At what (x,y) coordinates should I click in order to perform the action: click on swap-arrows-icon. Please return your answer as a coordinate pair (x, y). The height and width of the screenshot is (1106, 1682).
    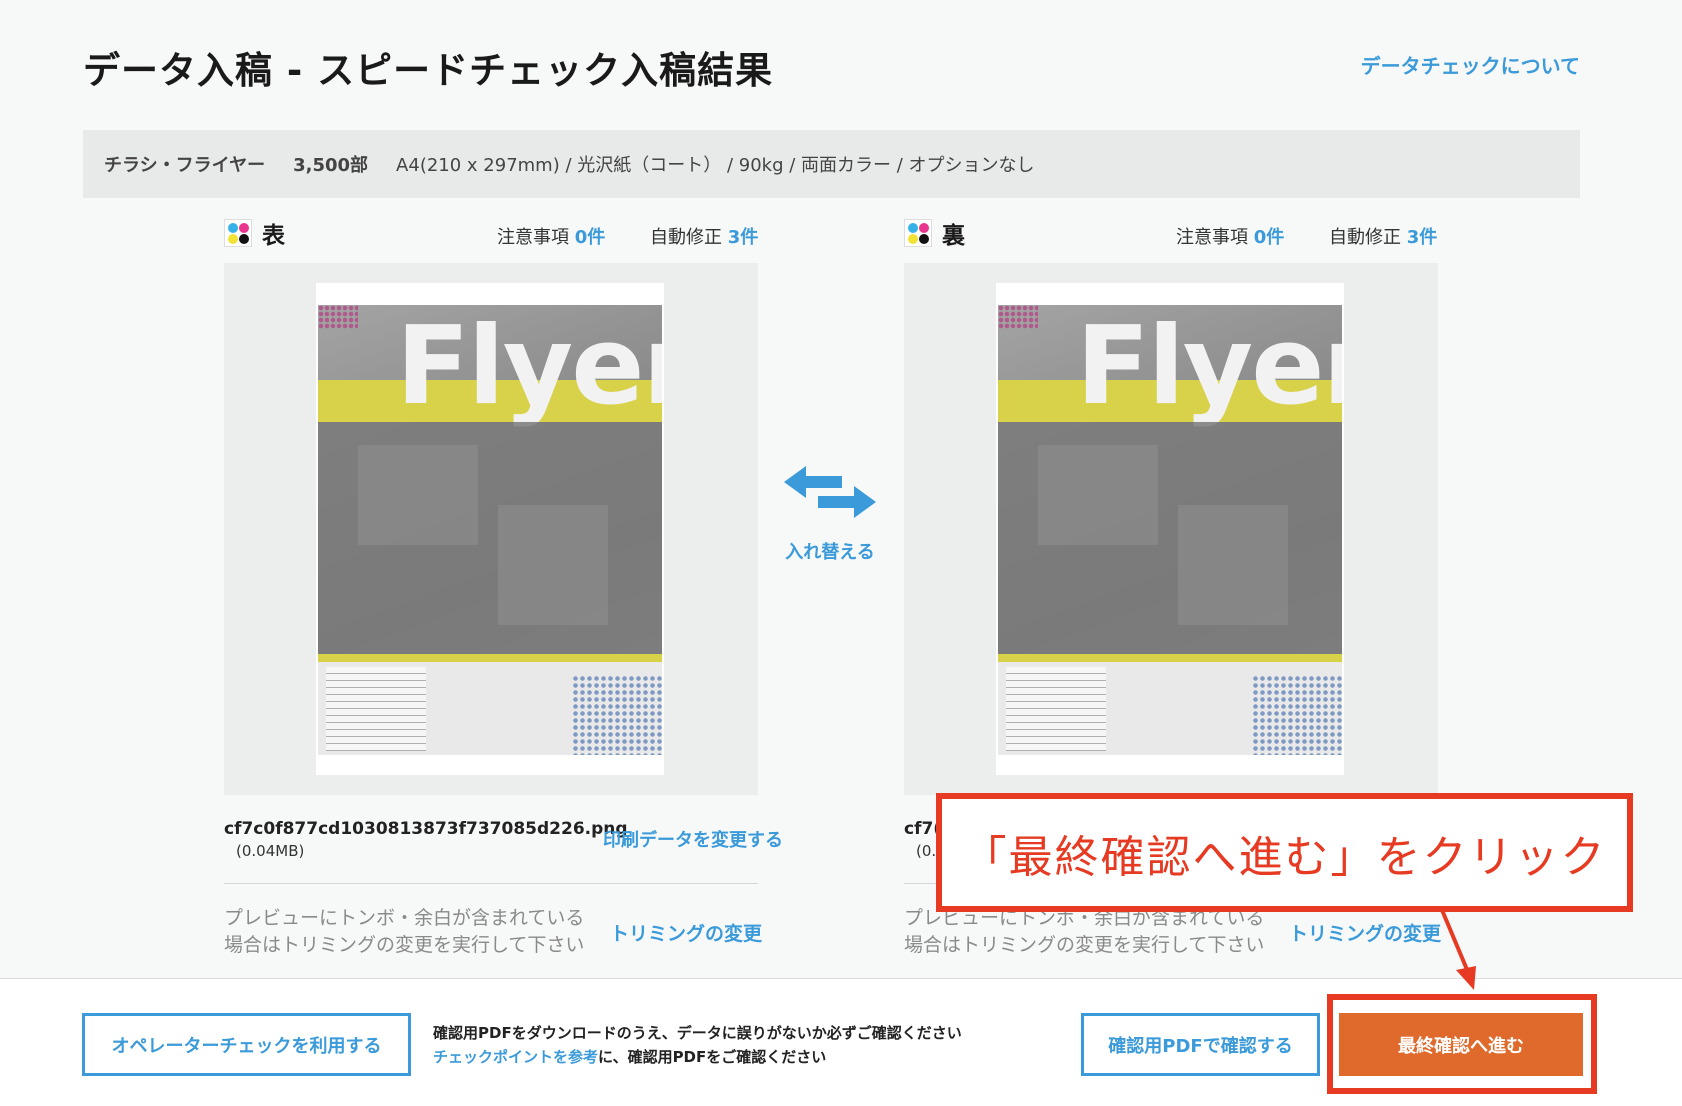
    Looking at the image, I should click on (830, 494).